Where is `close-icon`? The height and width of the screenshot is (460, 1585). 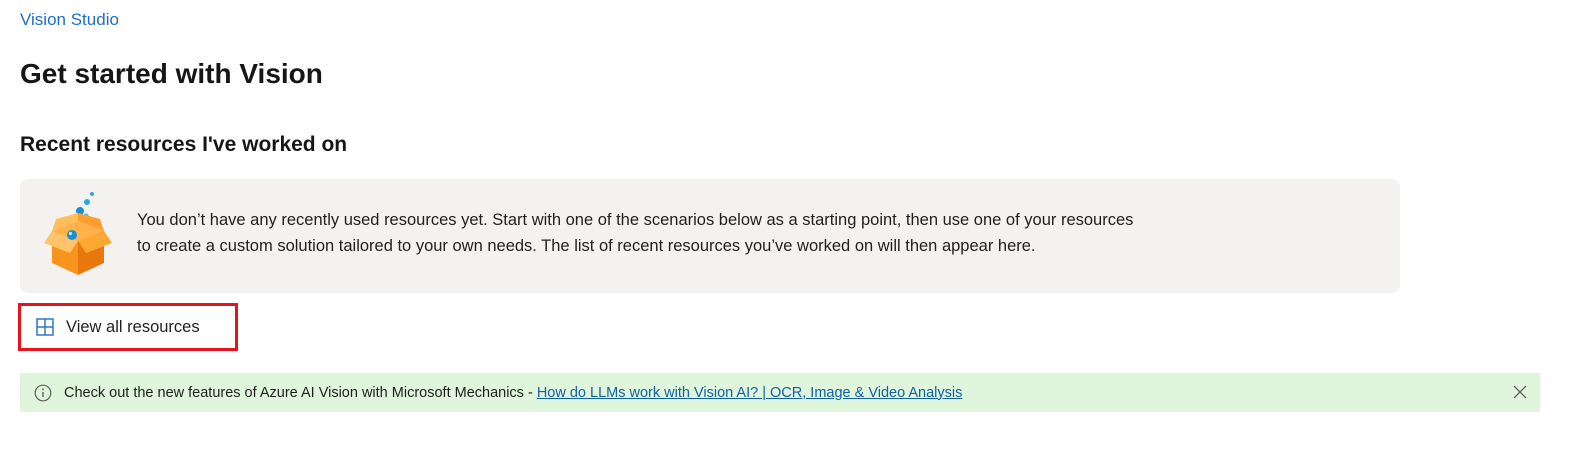 close-icon is located at coordinates (1520, 392).